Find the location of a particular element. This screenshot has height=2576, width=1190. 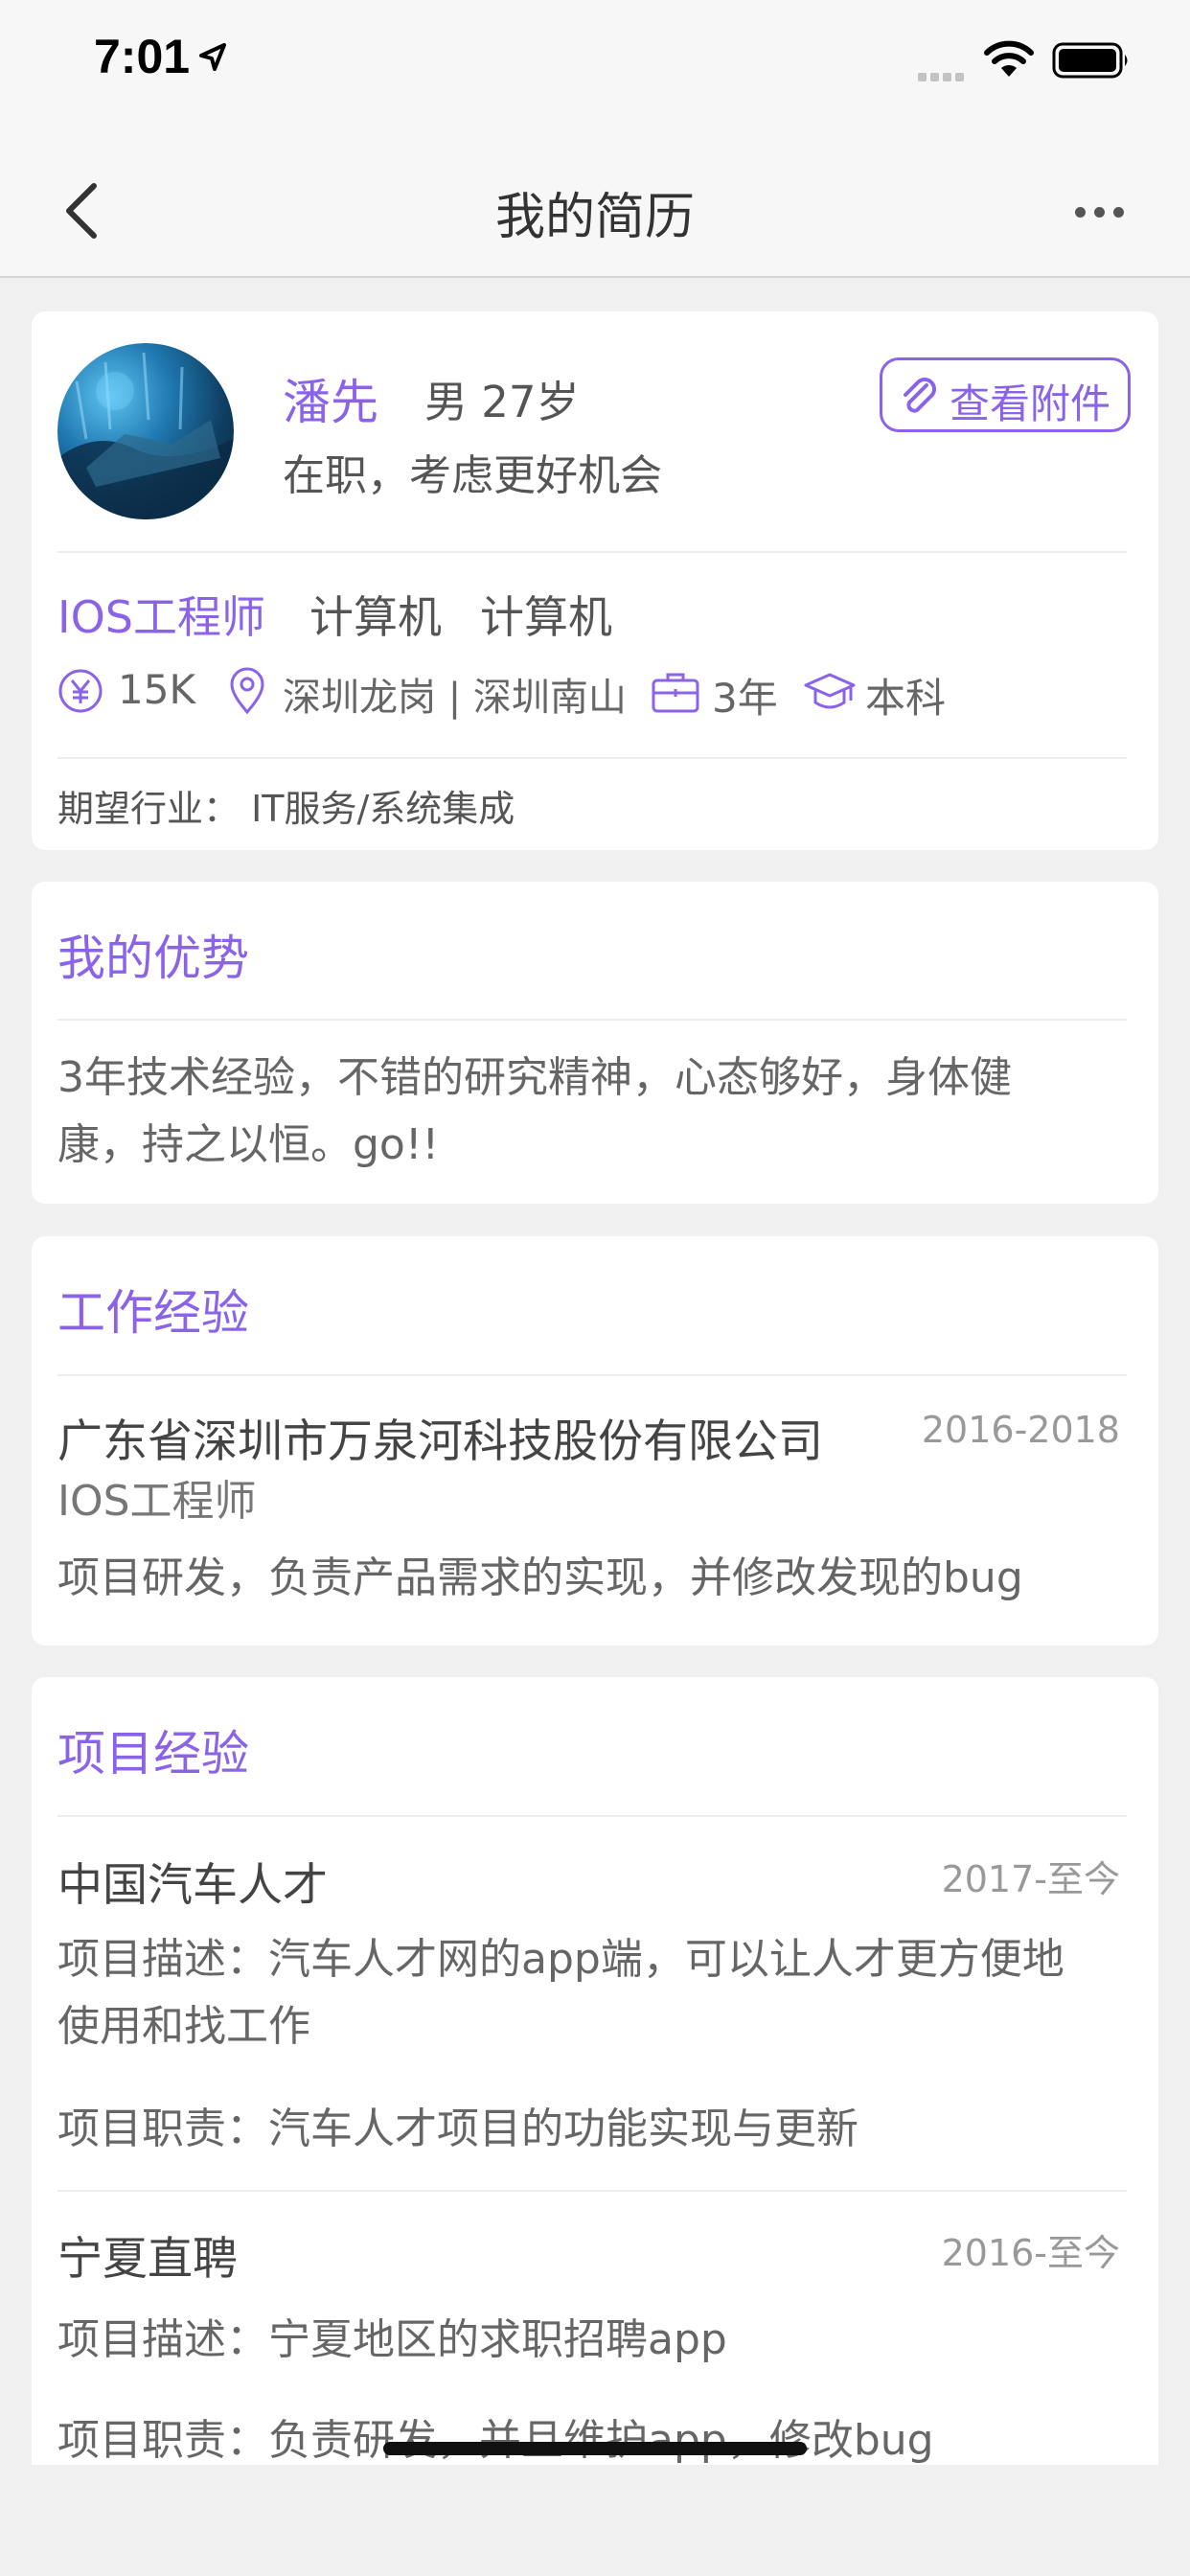

work-section-title: 工作经验 is located at coordinates (153, 1313).